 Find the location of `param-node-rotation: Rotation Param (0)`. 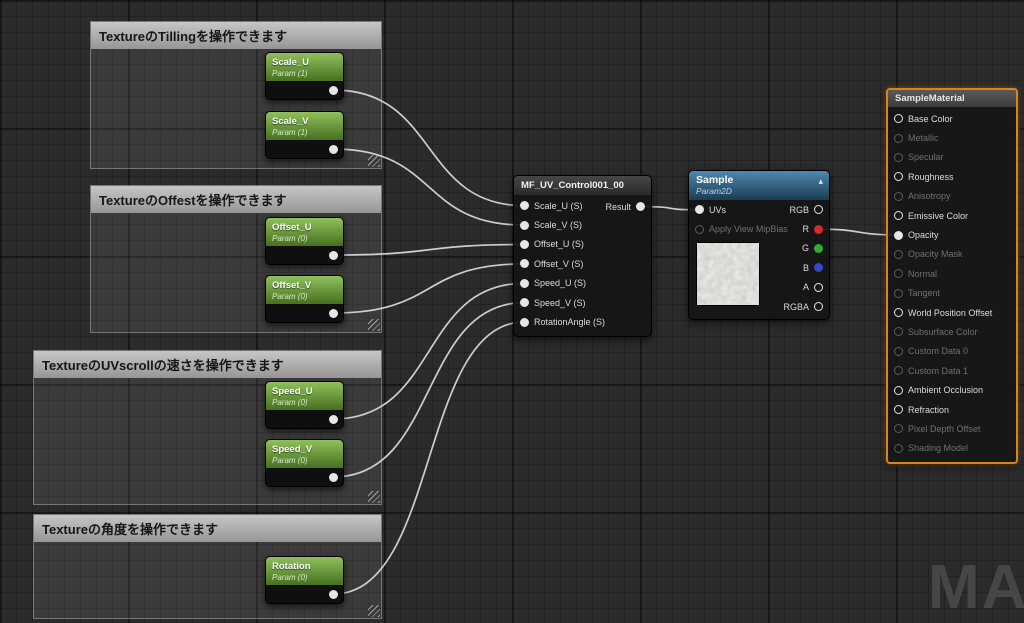

param-node-rotation: Rotation Param (0) is located at coordinates (304, 580).